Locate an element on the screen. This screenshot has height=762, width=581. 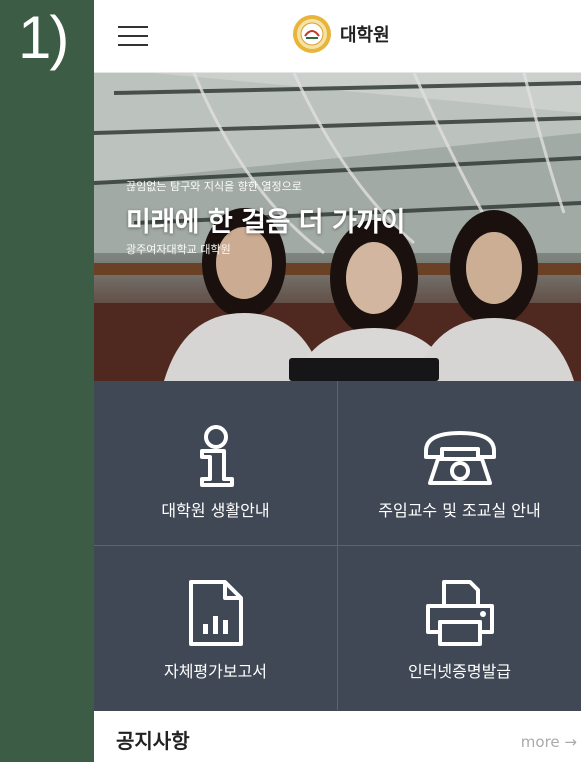
tile-label: 주임교수 및 조교실 안내 is located at coordinates (459, 510).